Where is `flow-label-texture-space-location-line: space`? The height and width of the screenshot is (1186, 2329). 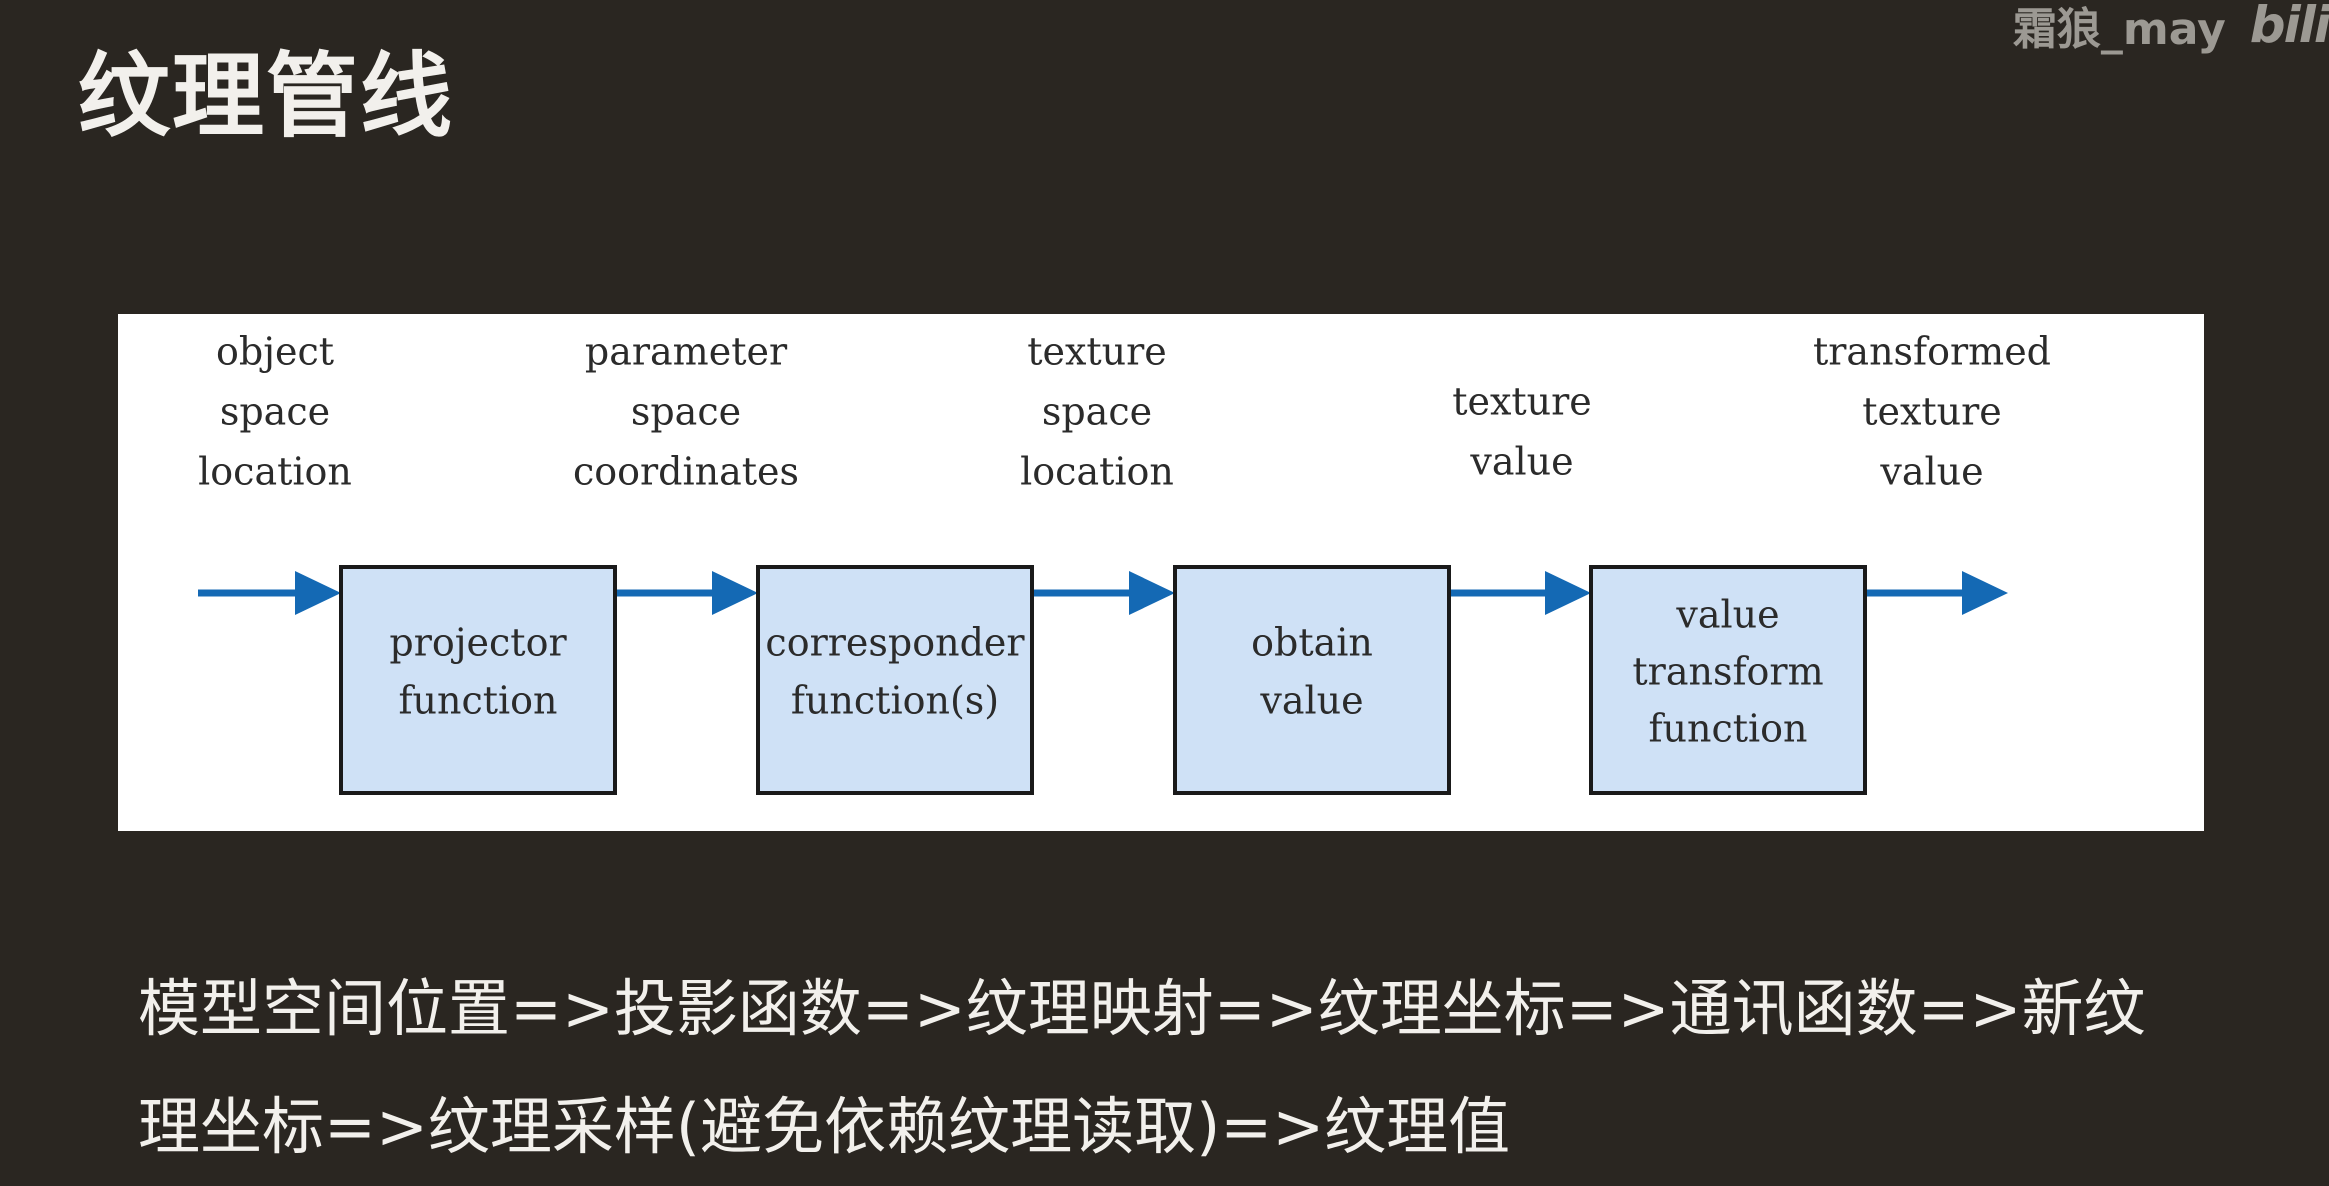 flow-label-texture-space-location-line: space is located at coordinates (1097, 412).